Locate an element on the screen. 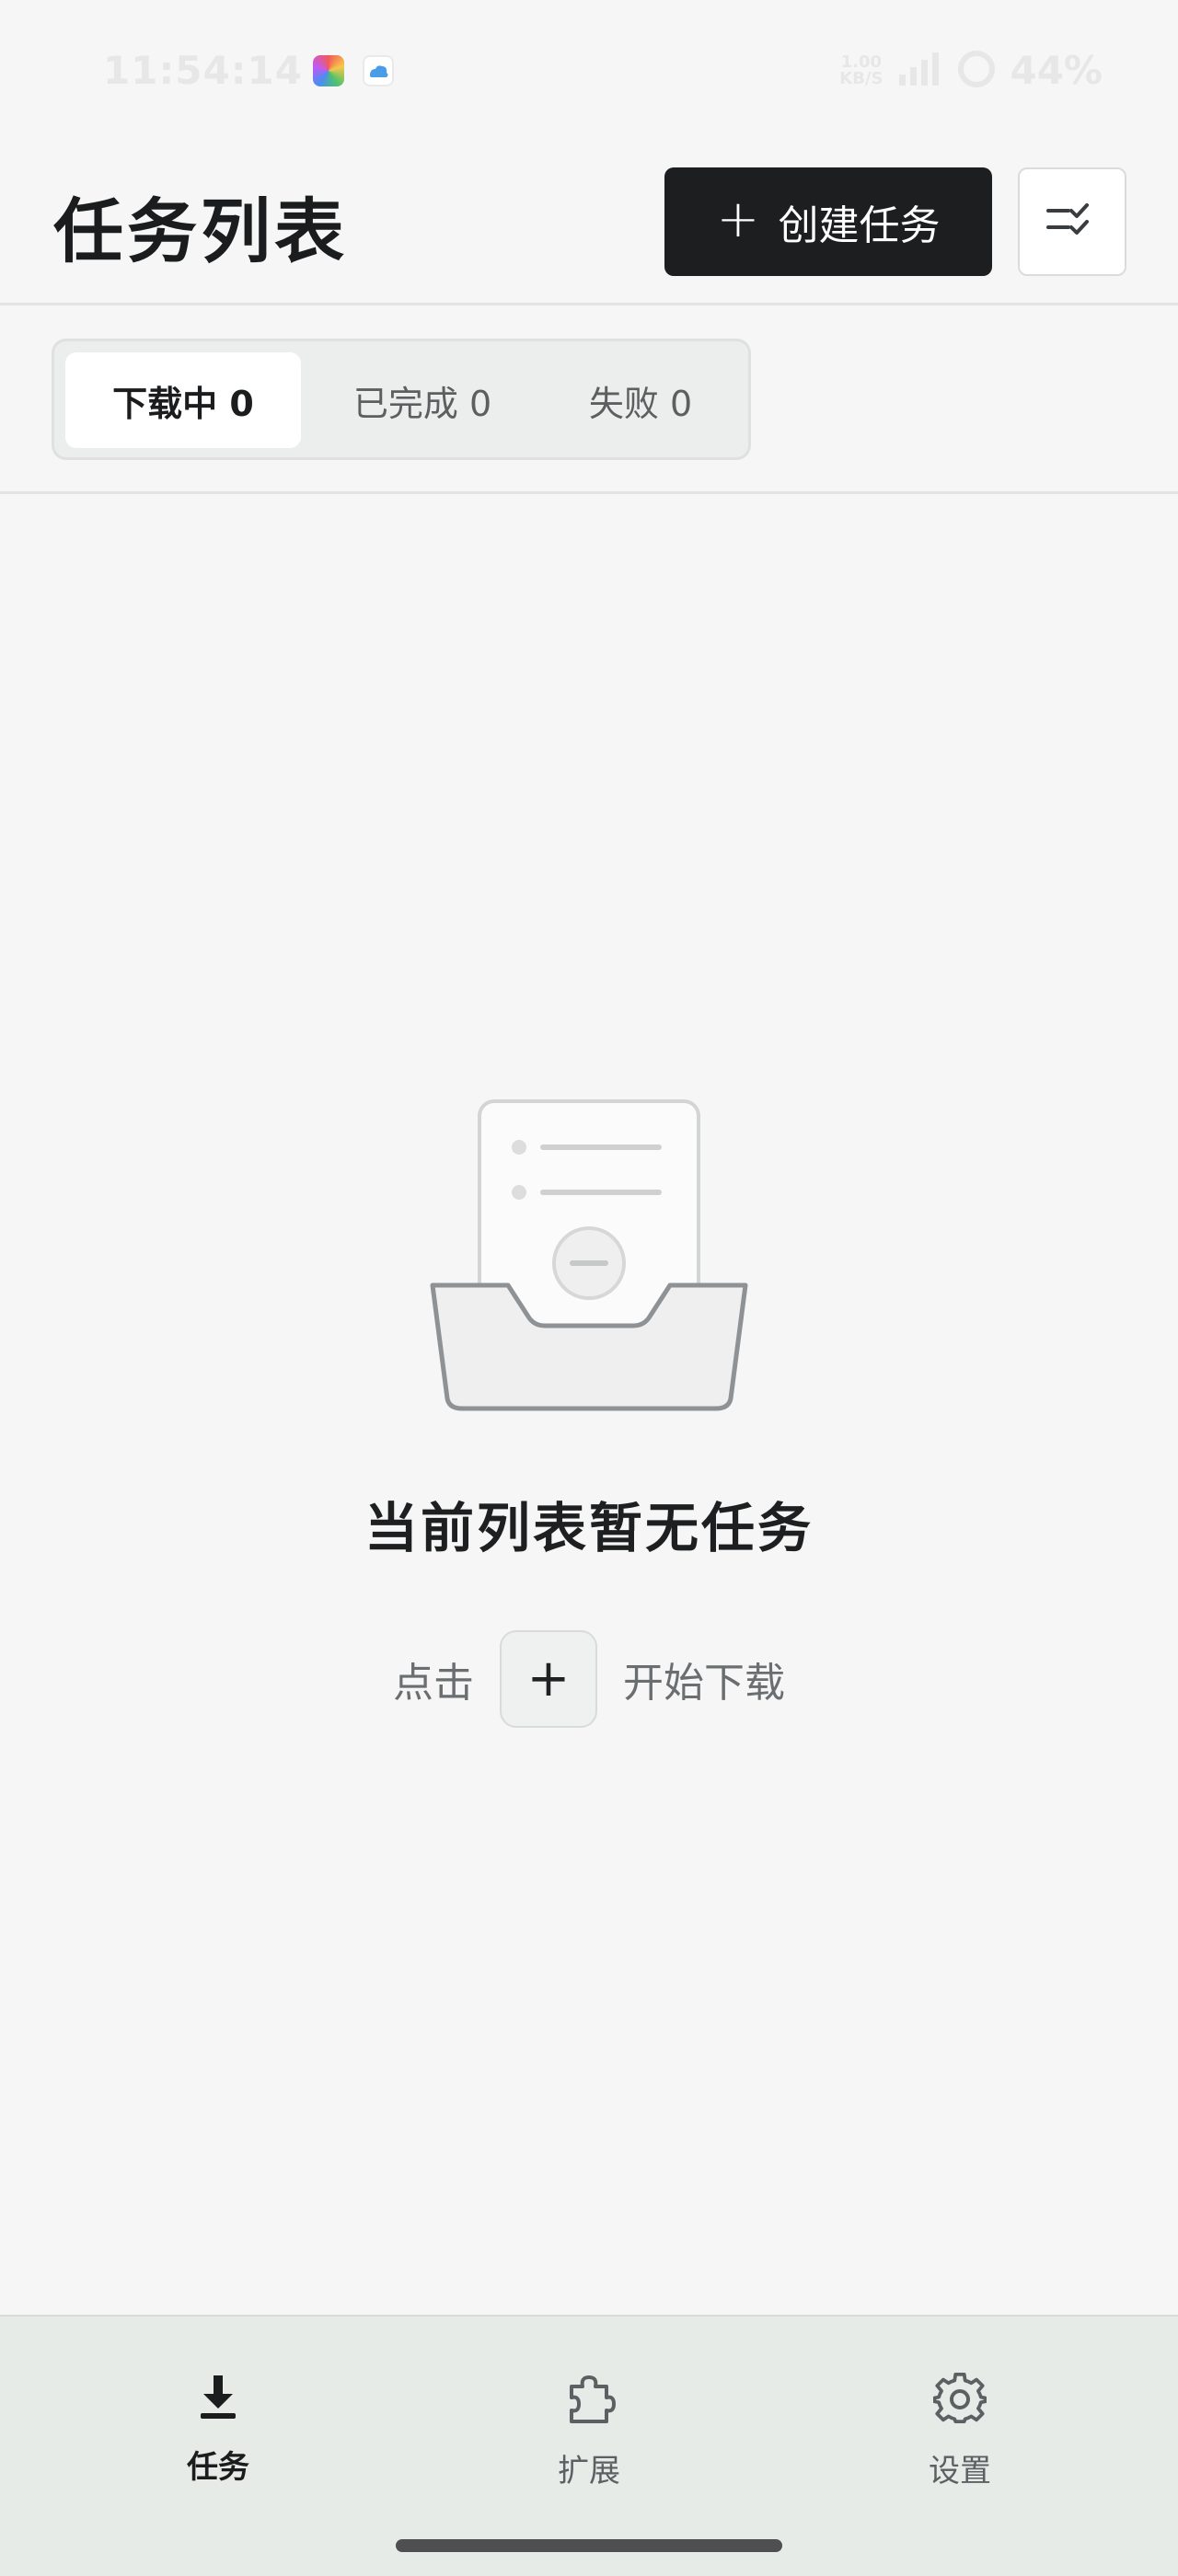  battery-percent: 44% is located at coordinates (1056, 70).